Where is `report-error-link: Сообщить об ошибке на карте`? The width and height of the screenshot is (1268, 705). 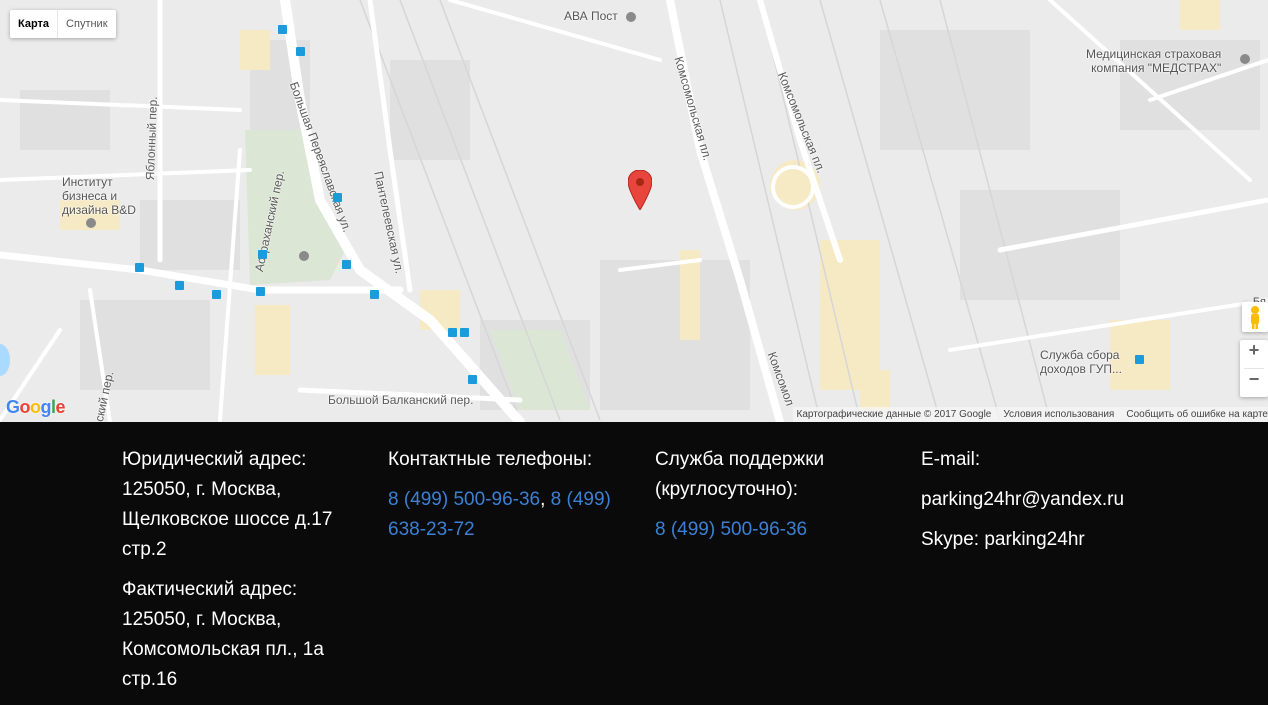 report-error-link: Сообщить об ошибке на карте is located at coordinates (1197, 414).